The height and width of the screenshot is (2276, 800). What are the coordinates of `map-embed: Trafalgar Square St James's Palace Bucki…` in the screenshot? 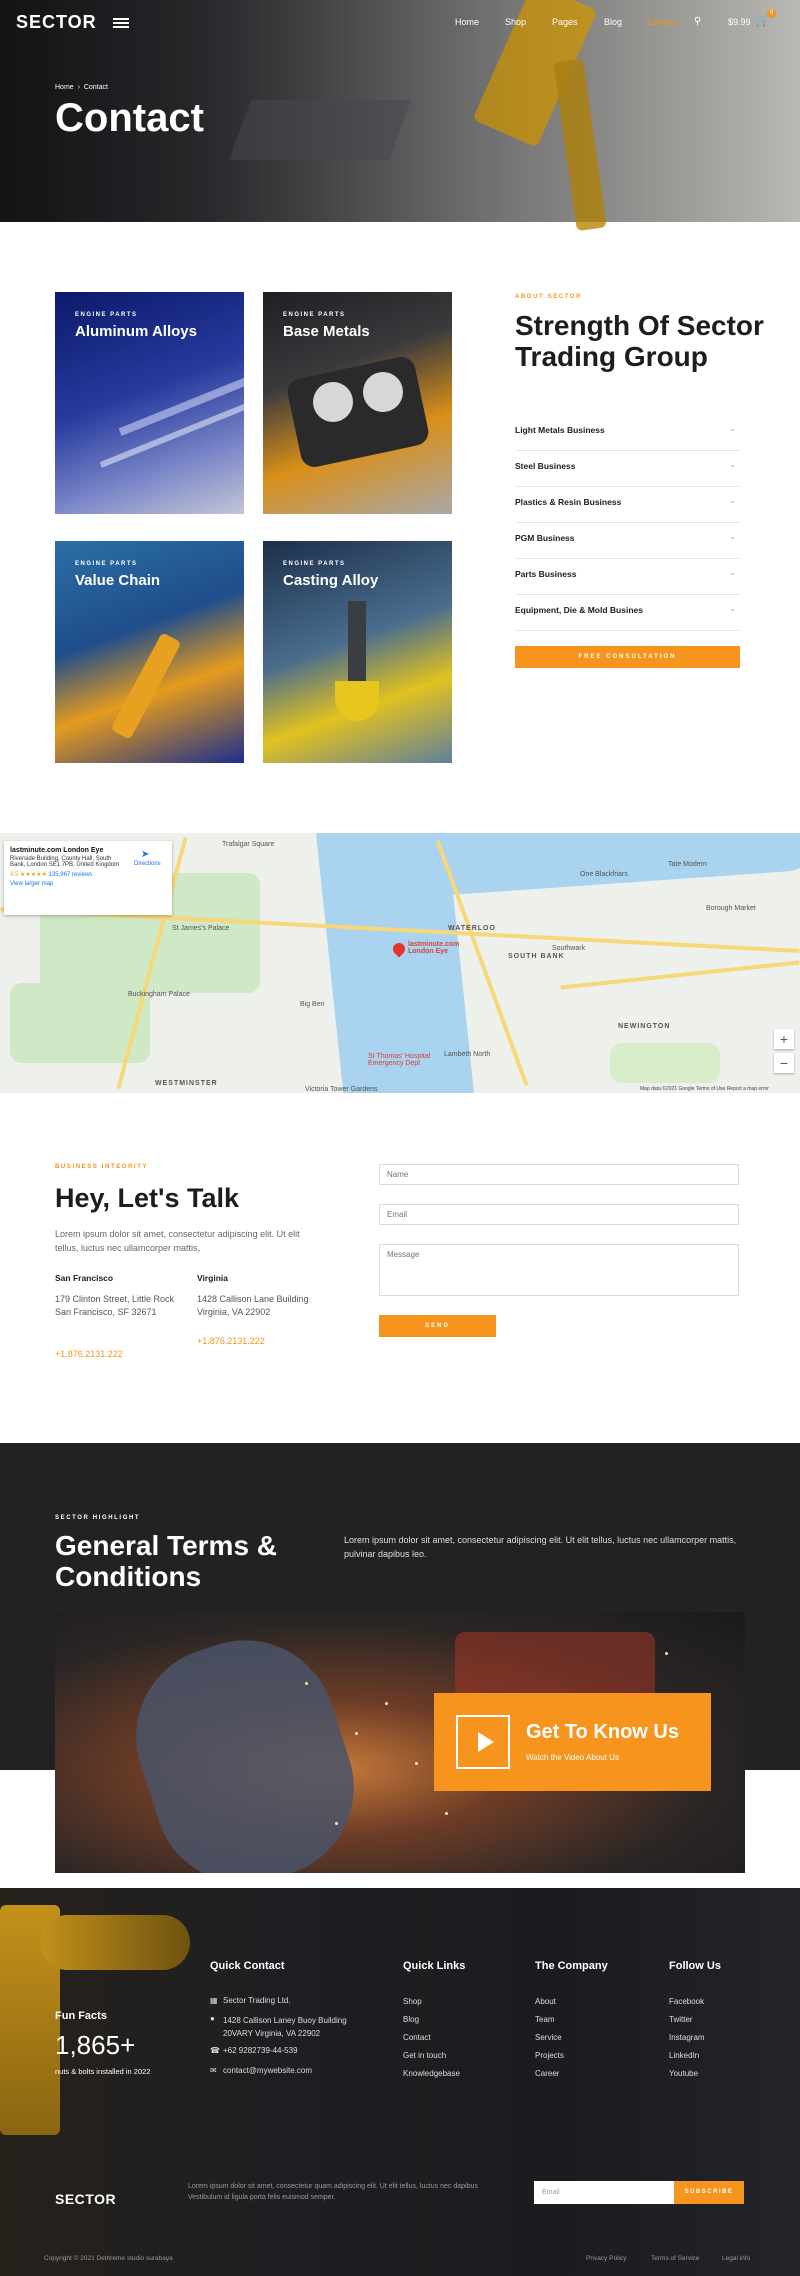 It's located at (400, 963).